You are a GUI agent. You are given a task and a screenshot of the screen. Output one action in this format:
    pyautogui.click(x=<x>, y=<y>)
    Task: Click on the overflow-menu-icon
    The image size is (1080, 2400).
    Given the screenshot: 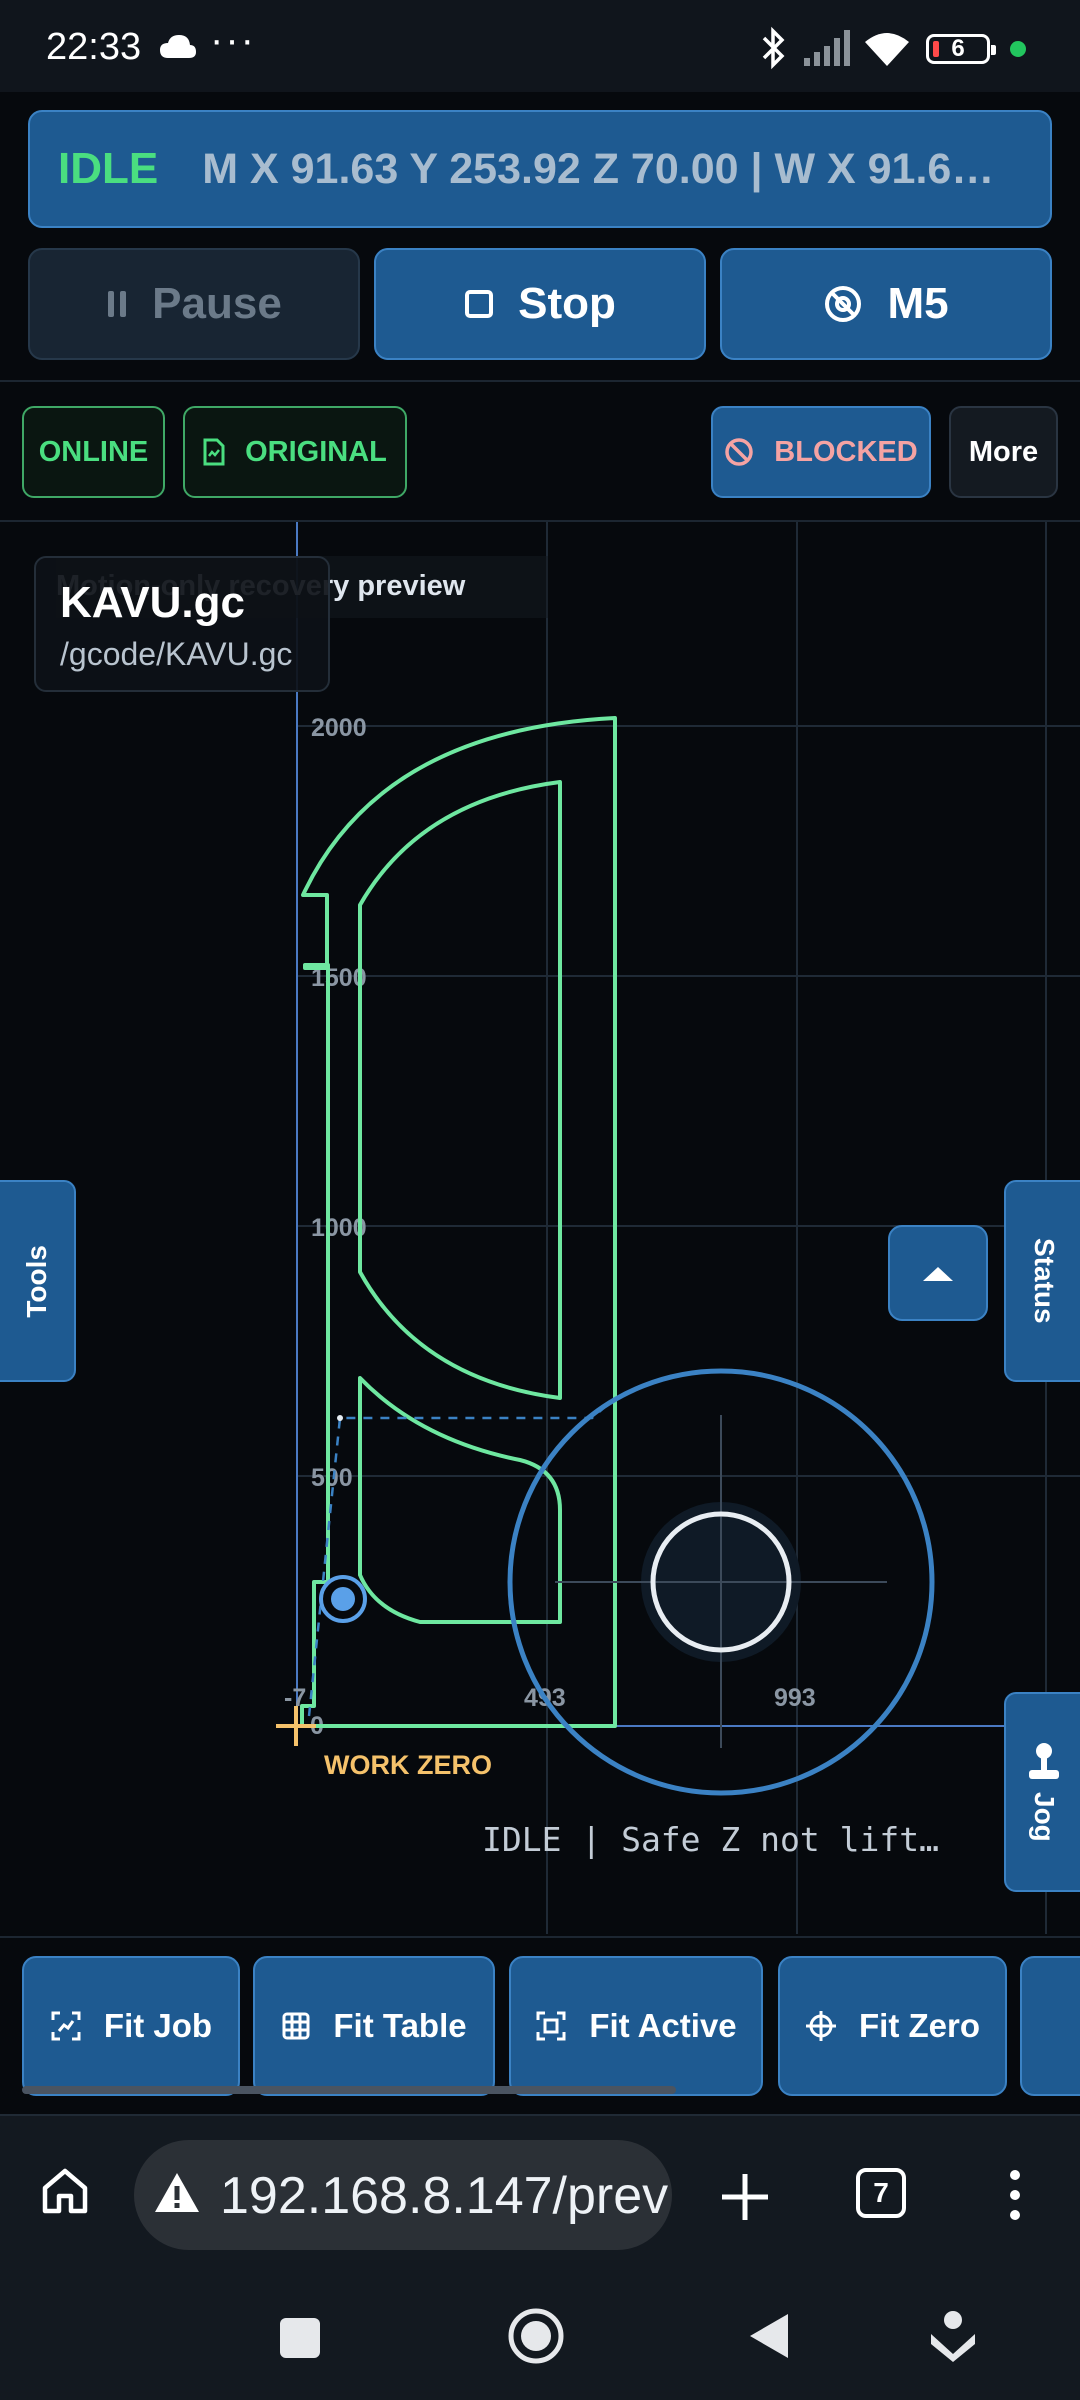 What is the action you would take?
    pyautogui.click(x=1015, y=2195)
    